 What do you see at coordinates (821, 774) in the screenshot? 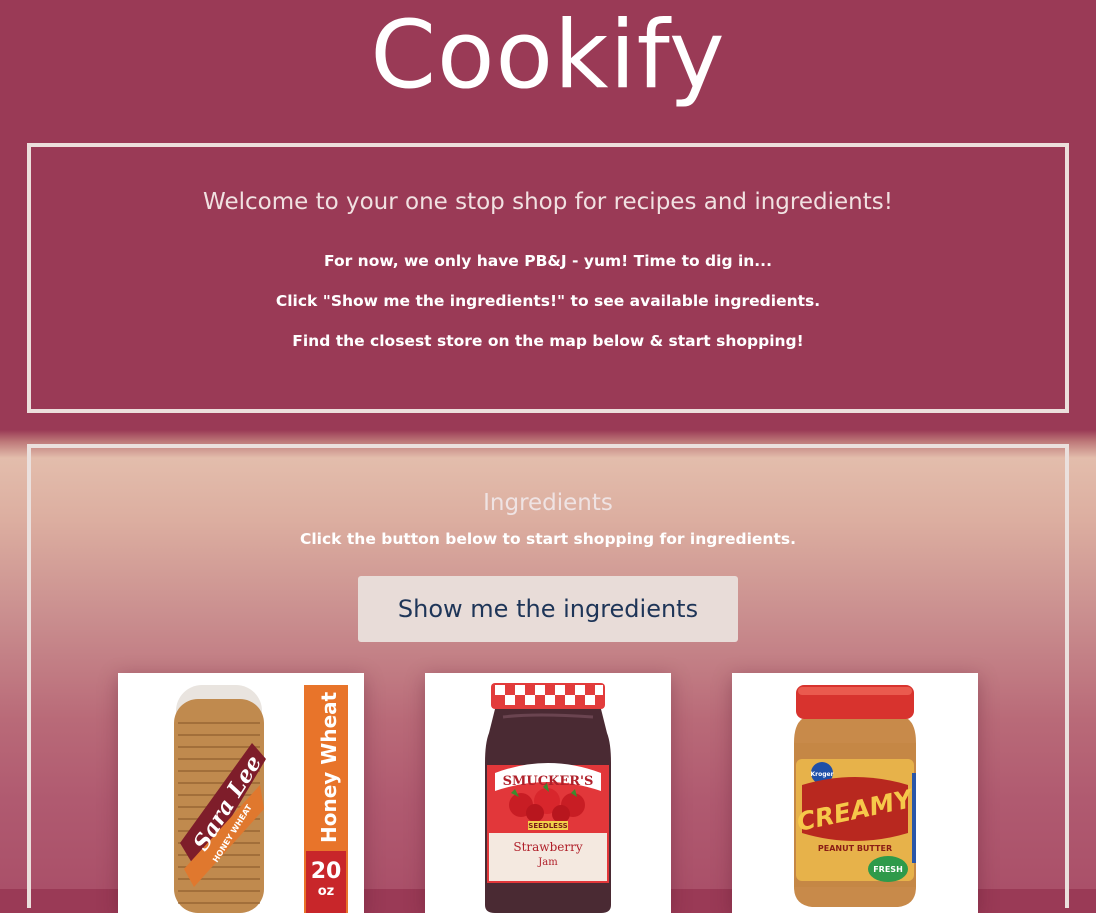
I see `pb-brand: Kroger` at bounding box center [821, 774].